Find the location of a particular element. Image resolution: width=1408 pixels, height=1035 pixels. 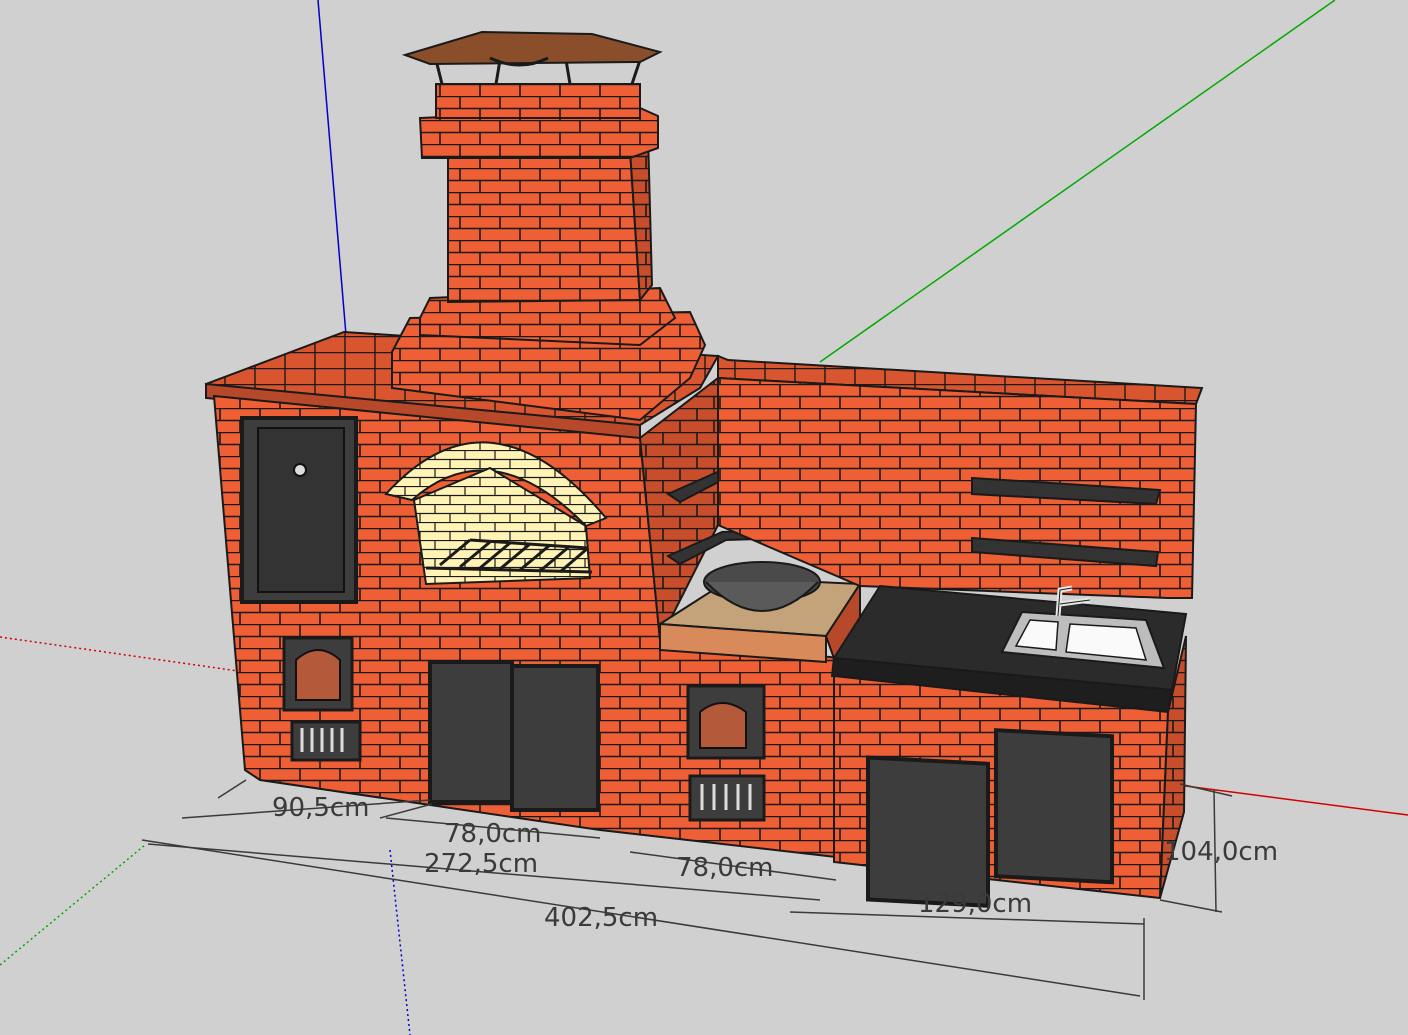

dim-90-5: 90,5cm is located at coordinates (321, 808).